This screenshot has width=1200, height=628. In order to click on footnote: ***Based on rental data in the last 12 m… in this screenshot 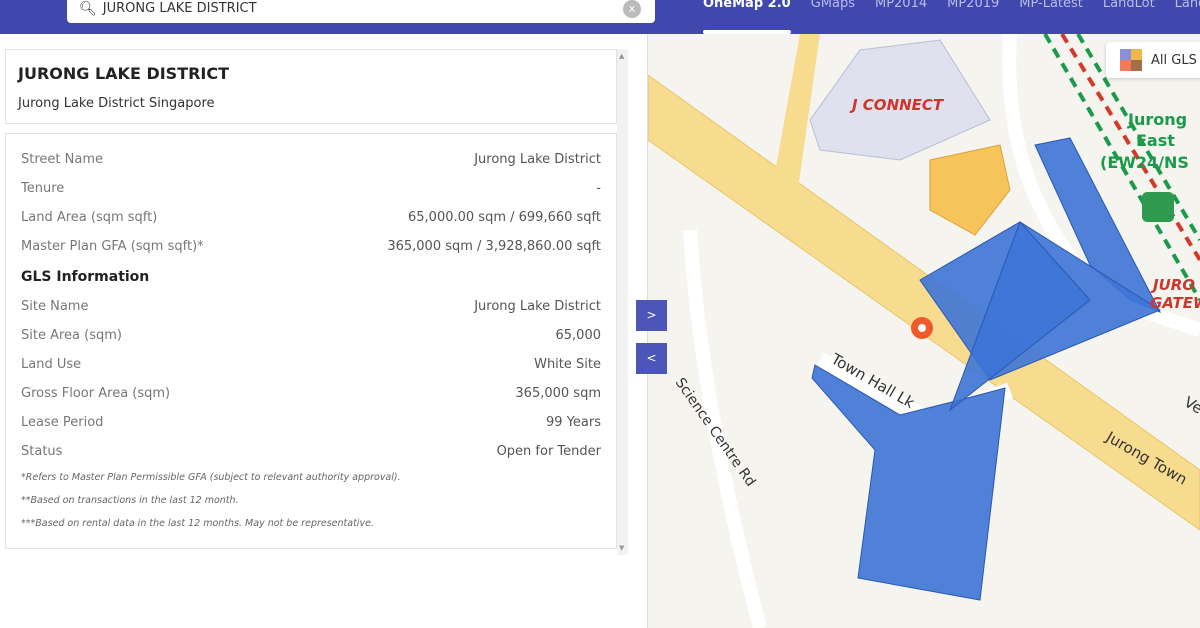, I will do `click(197, 523)`.